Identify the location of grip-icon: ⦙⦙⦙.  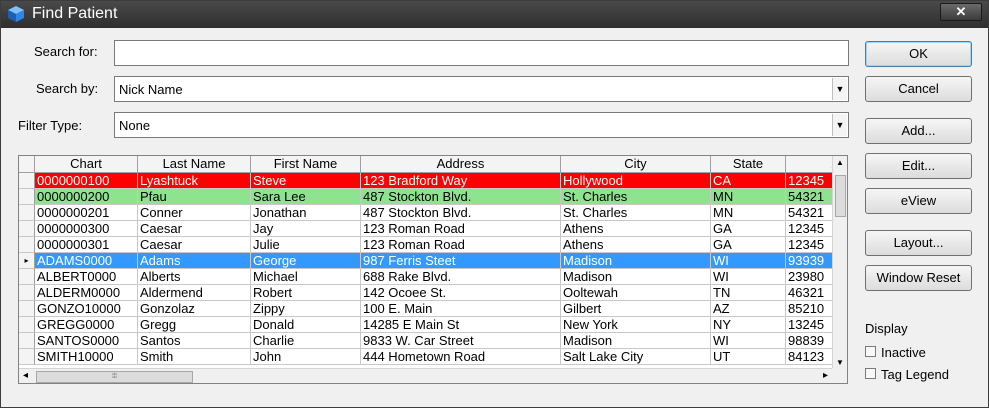
(114, 376).